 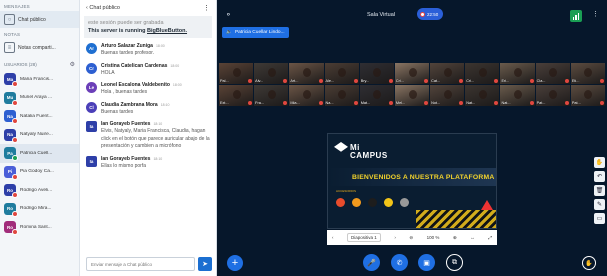 I want to click on users-heading: USUARIOS (28), so click(x=20, y=64).